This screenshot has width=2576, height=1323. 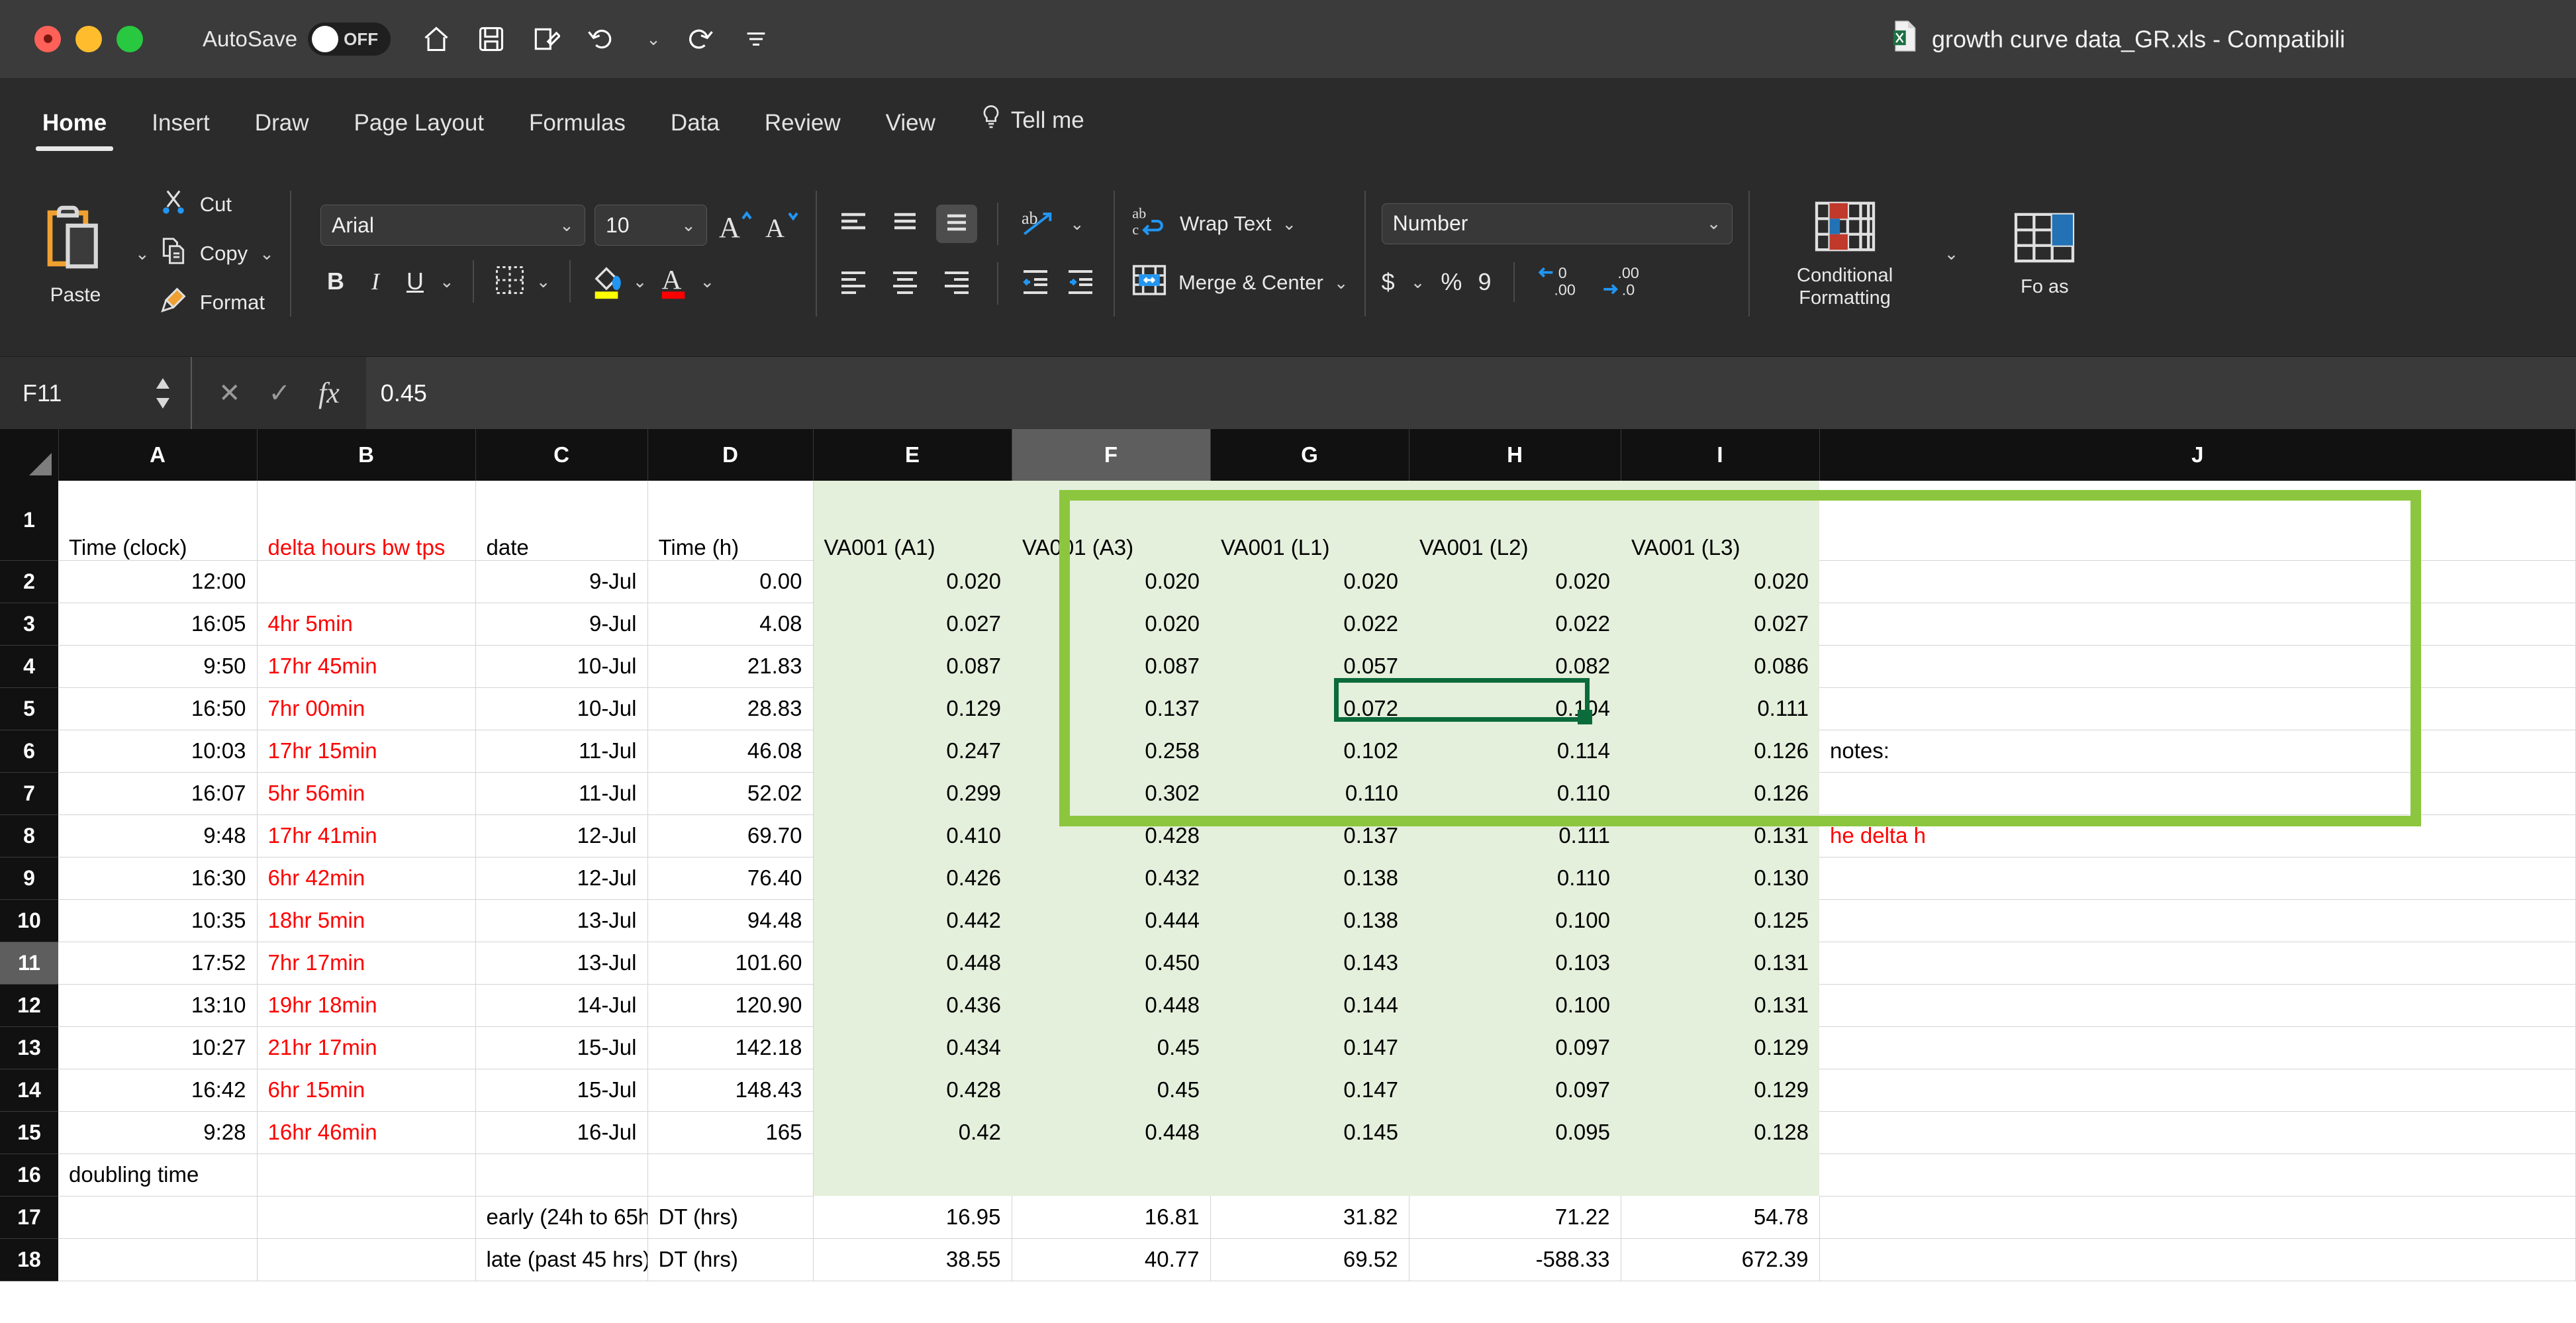 What do you see at coordinates (561, 836) in the screenshot?
I see `cell-C8: 12-Jul` at bounding box center [561, 836].